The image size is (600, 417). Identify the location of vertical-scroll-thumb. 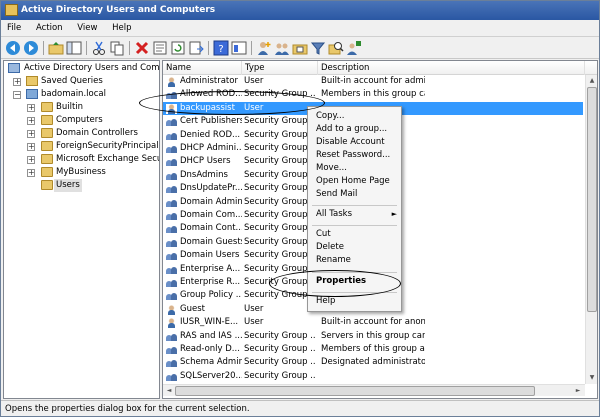
(592, 199).